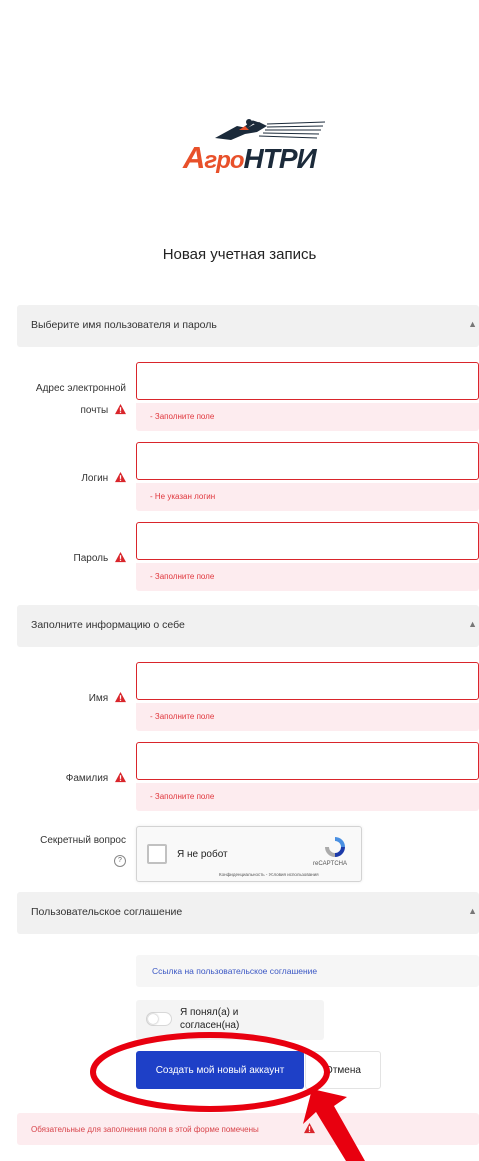 The width and height of the screenshot is (479, 1161). I want to click on section-about-label: Заполните информацию о себе, so click(108, 625).